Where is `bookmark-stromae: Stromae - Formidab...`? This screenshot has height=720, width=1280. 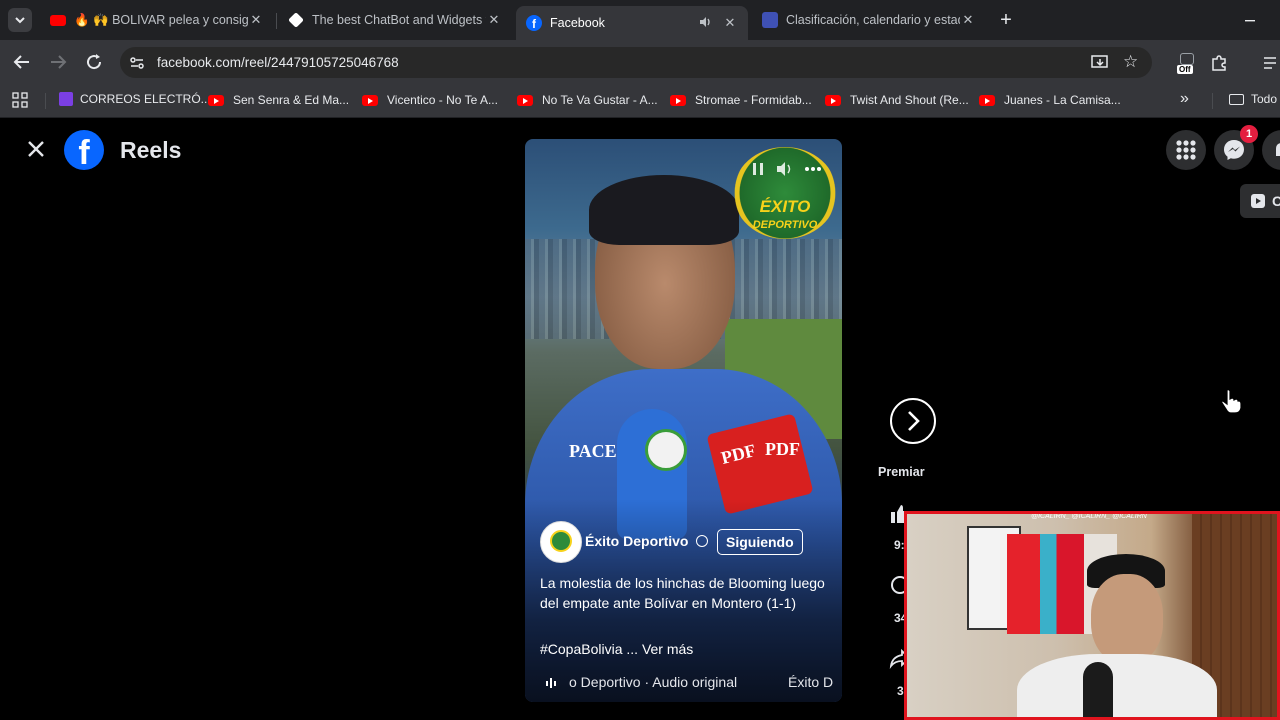
bookmark-stromae: Stromae - Formidab... is located at coordinates (741, 100).